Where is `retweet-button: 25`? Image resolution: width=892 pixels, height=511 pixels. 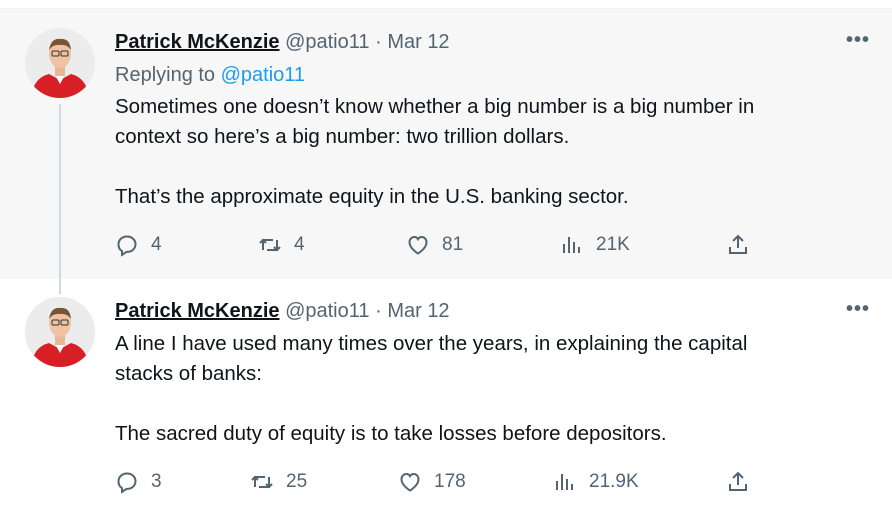
retweet-button: 25 is located at coordinates (278, 482).